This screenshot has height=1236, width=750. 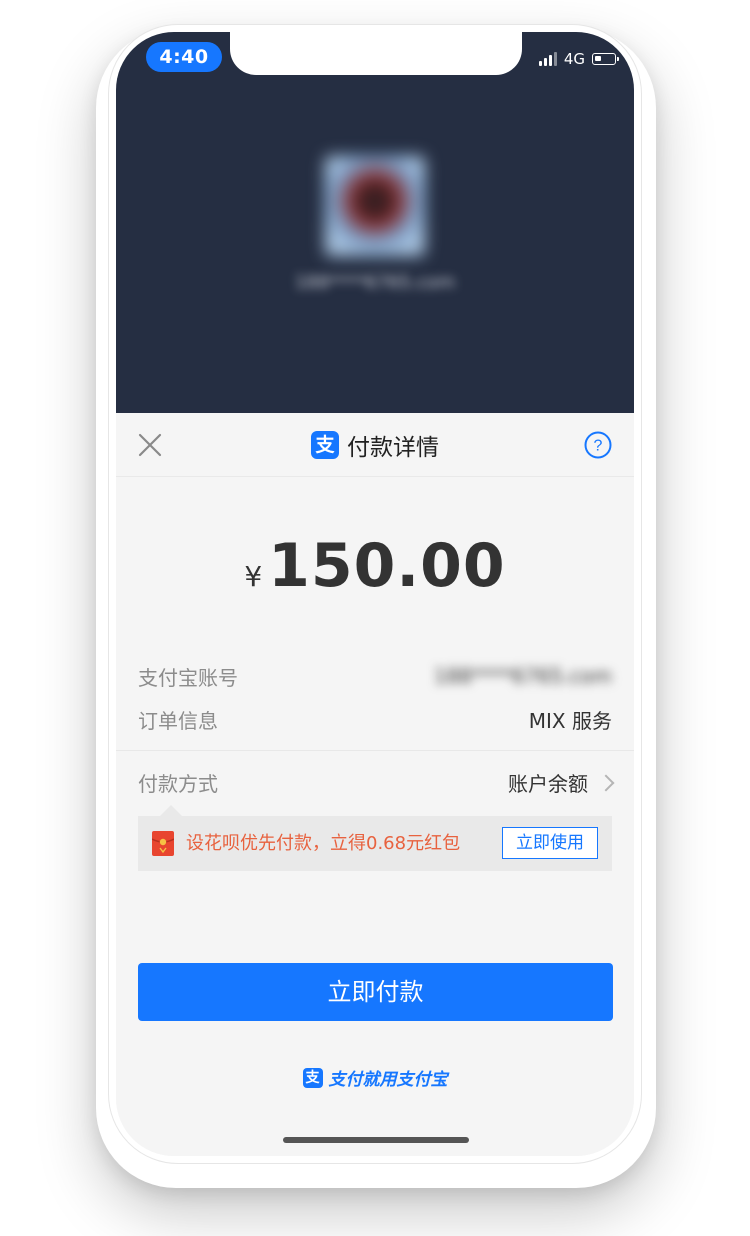 I want to click on status-indicators: 4G, so click(x=578, y=59).